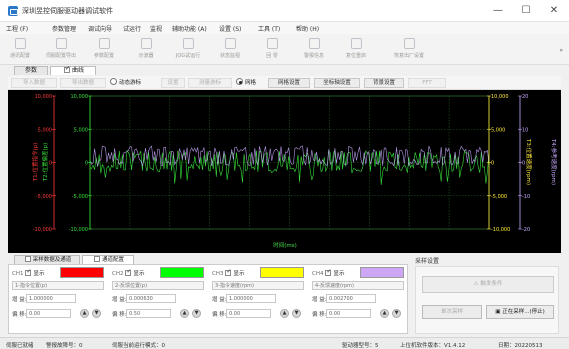 This screenshot has width=569, height=349. What do you see at coordinates (314, 50) in the screenshot?
I see `tool-alarm-info: 警报信息` at bounding box center [314, 50].